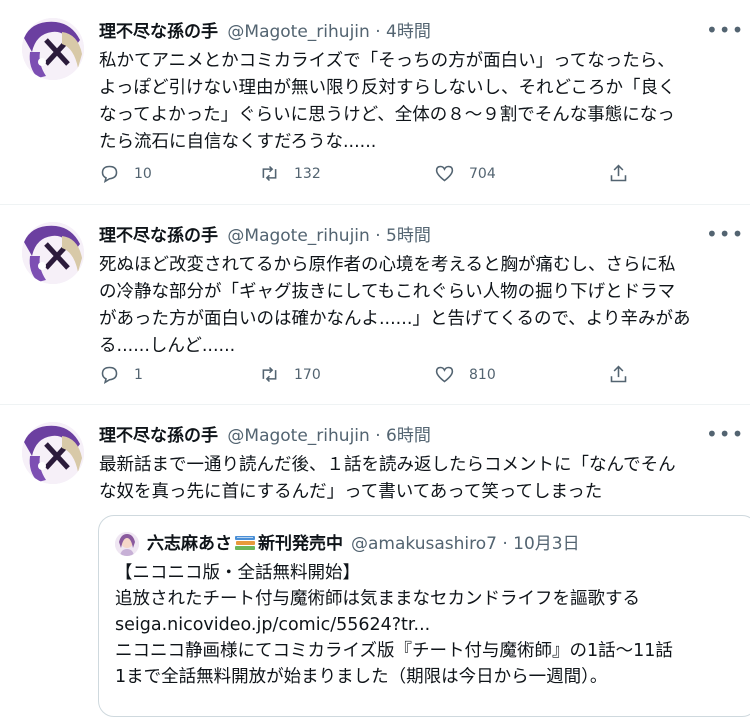  I want to click on quoted-author-name: 六志麻あさ, so click(189, 544).